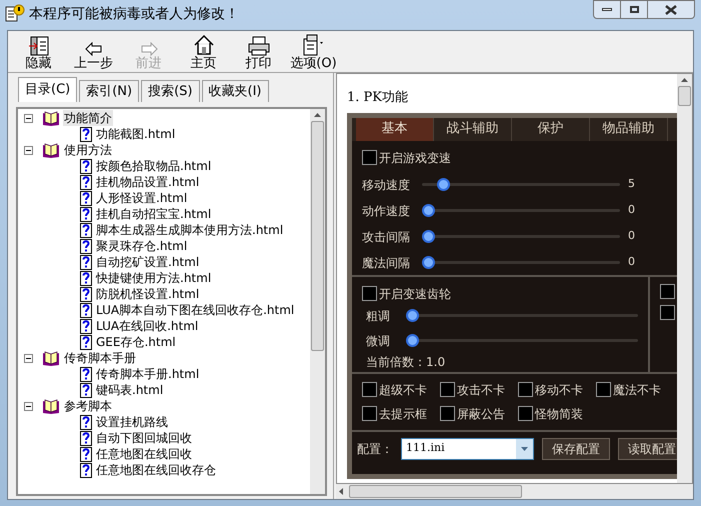  What do you see at coordinates (154, 214) in the screenshot?
I see `tree-item: 挂机自动招宝宝.html` at bounding box center [154, 214].